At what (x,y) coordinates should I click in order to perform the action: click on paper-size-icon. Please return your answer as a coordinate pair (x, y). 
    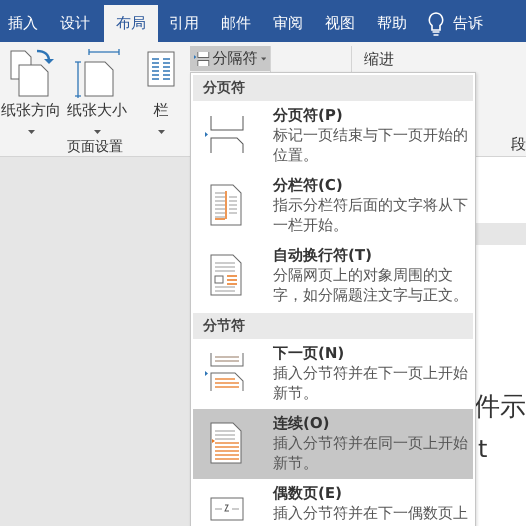
    Looking at the image, I should click on (97, 73).